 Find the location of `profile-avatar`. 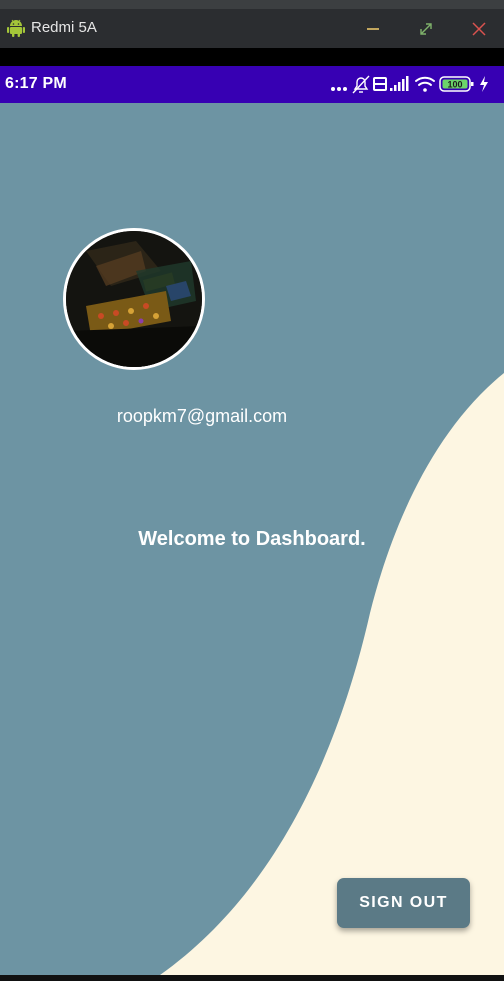

profile-avatar is located at coordinates (134, 299).